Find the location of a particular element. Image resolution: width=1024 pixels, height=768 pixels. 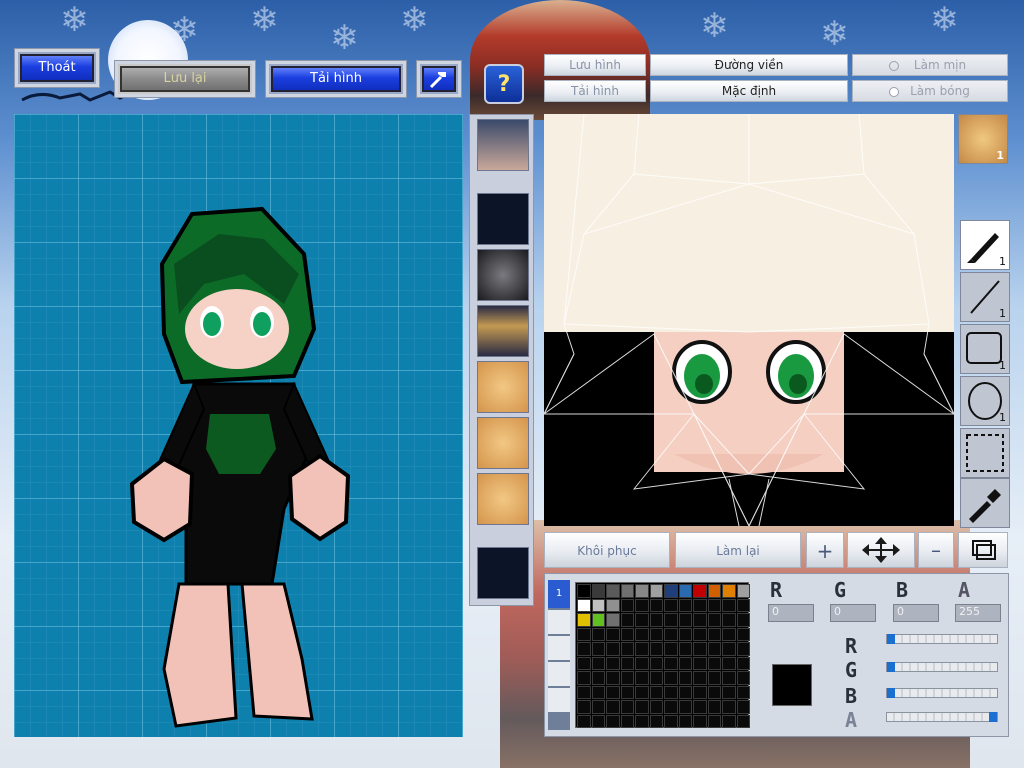

selection-tool is located at coordinates (985, 453).